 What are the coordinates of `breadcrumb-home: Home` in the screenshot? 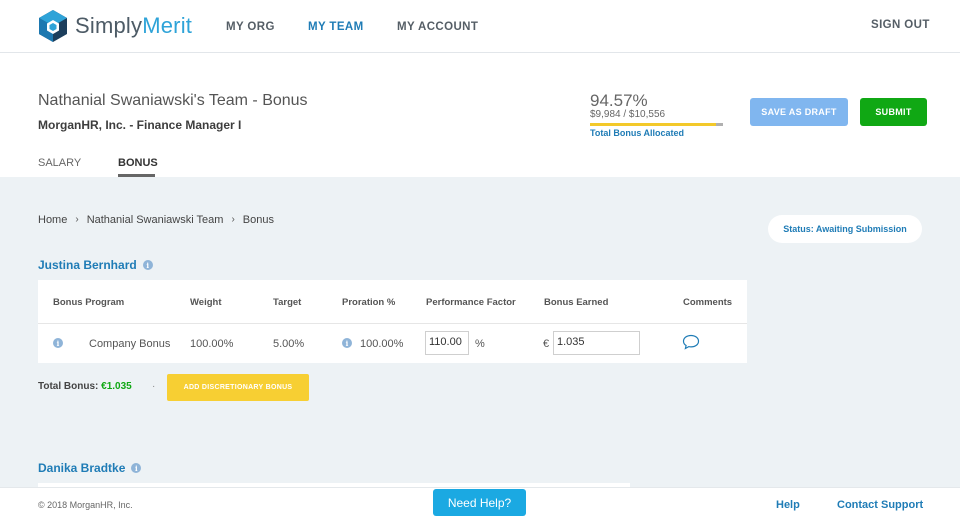 It's located at (52, 220).